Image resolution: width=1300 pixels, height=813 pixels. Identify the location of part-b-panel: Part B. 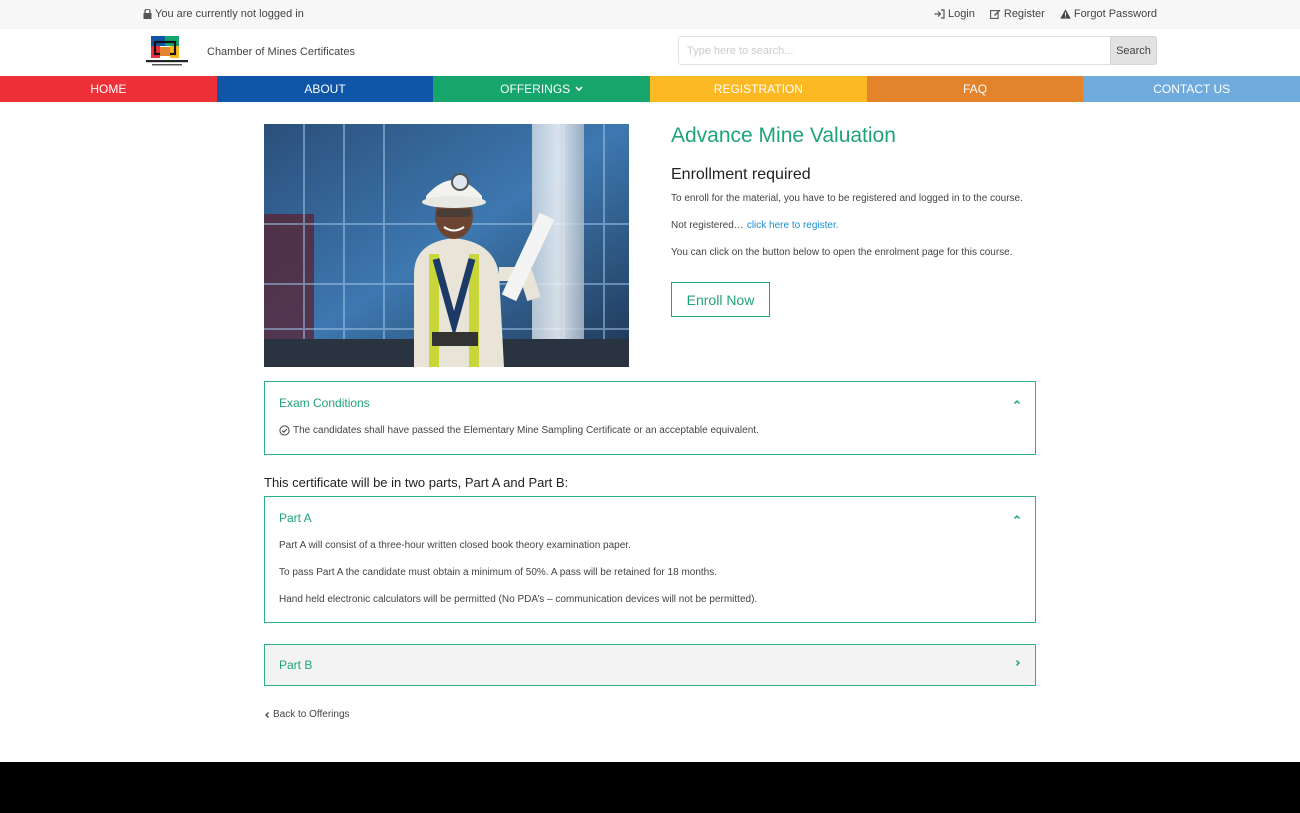
(650, 665).